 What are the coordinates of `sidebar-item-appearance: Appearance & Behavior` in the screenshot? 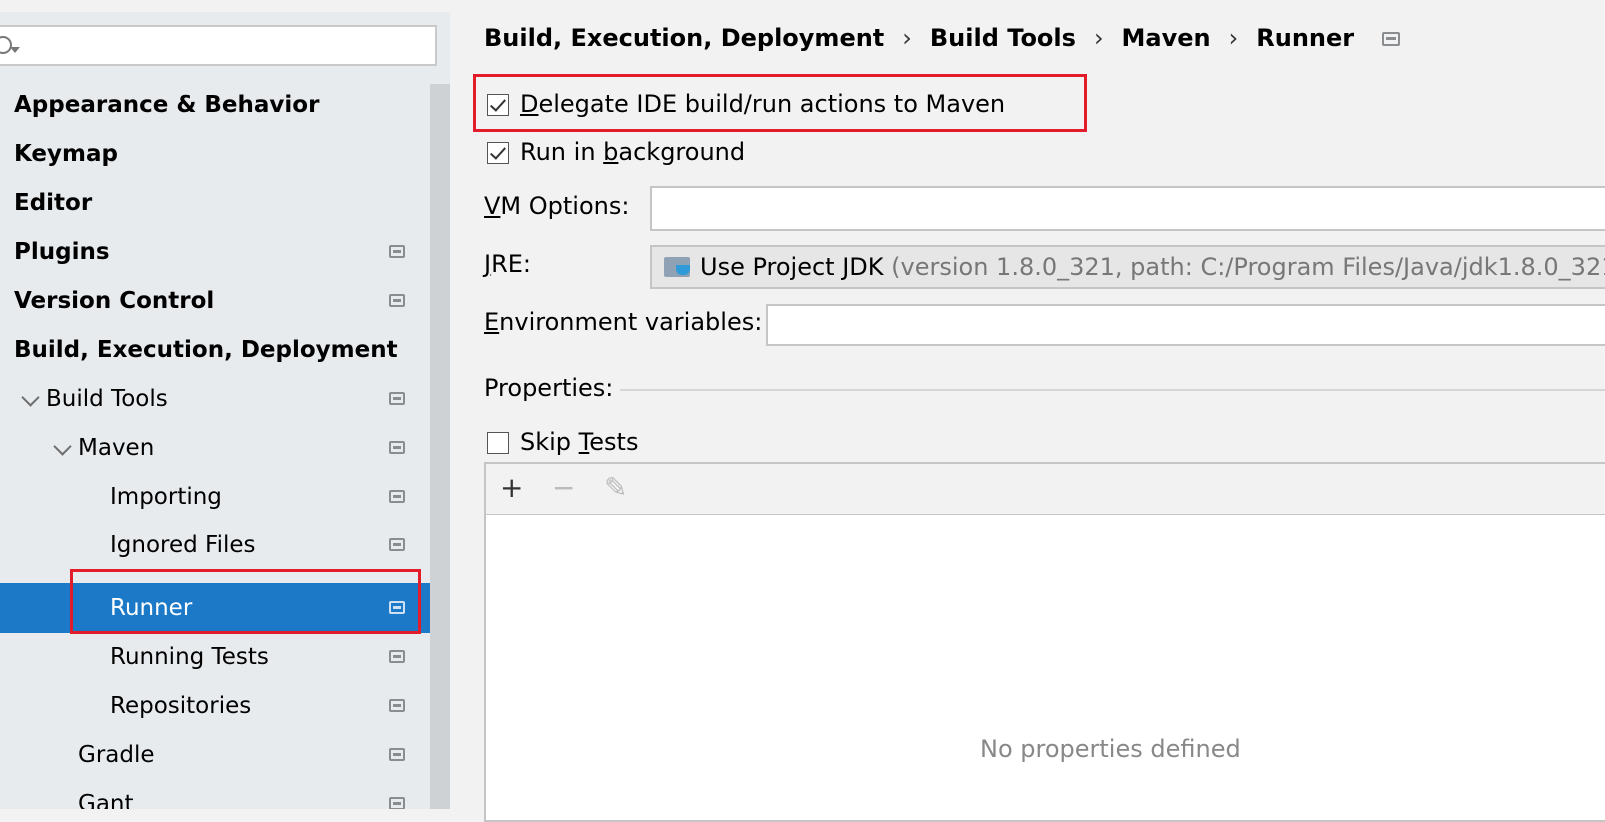 It's located at (215, 105).